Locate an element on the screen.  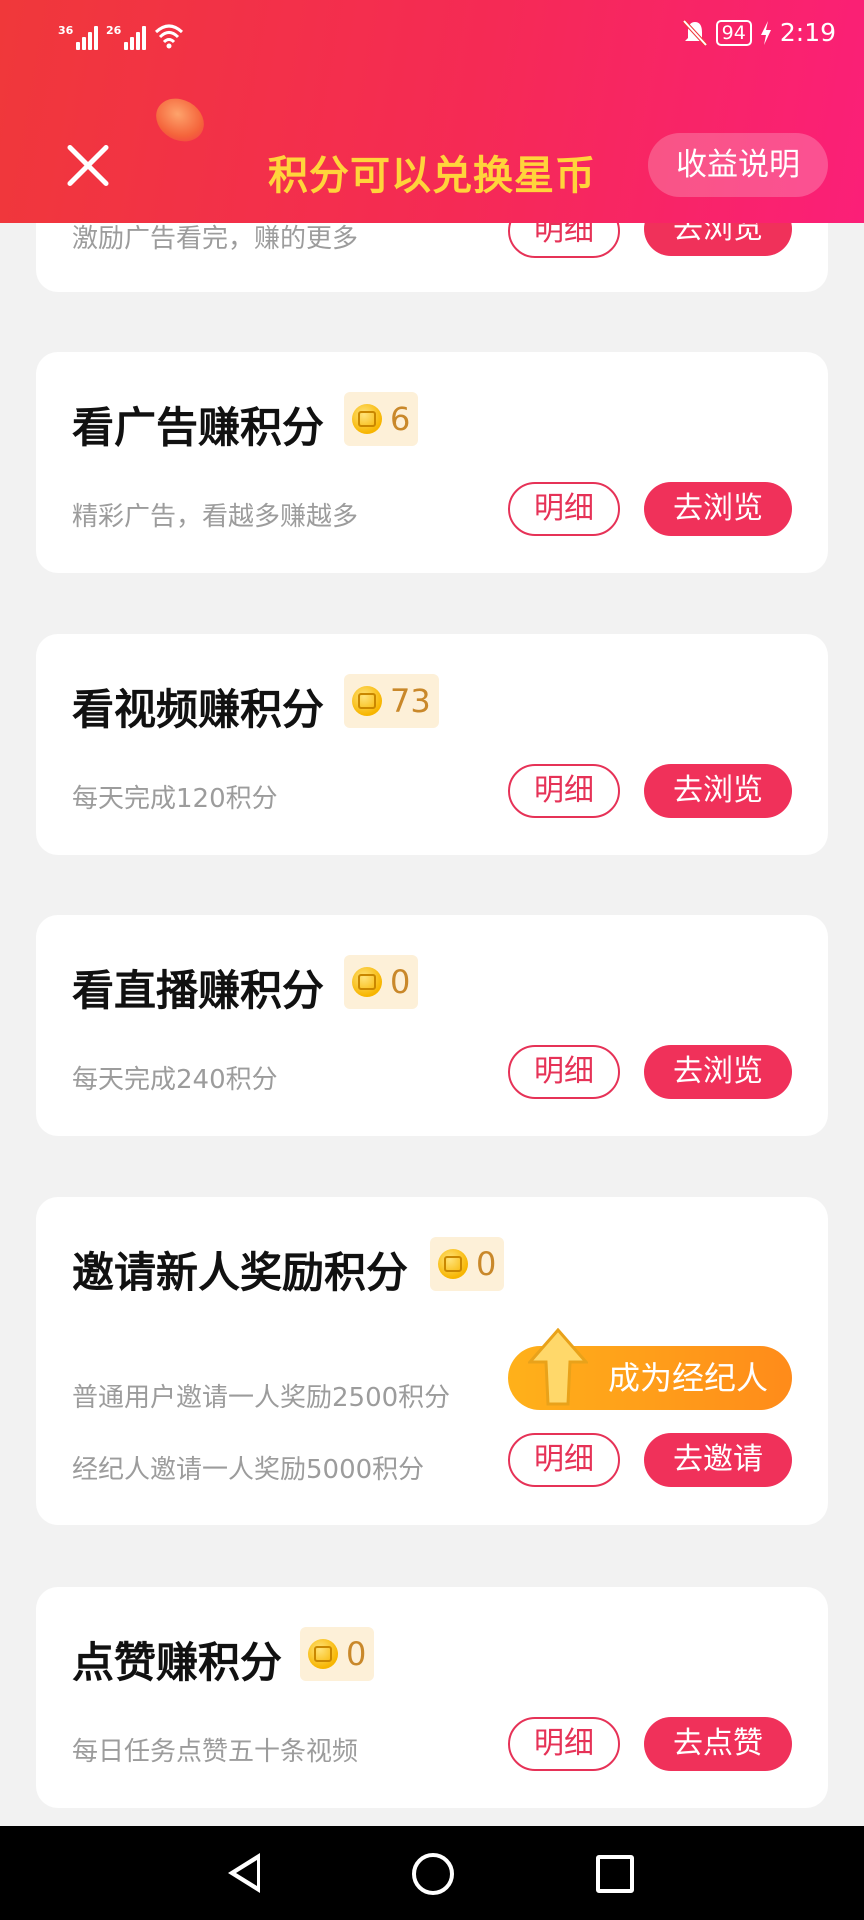
task-title: 看广告赚积分 is located at coordinates (198, 427).